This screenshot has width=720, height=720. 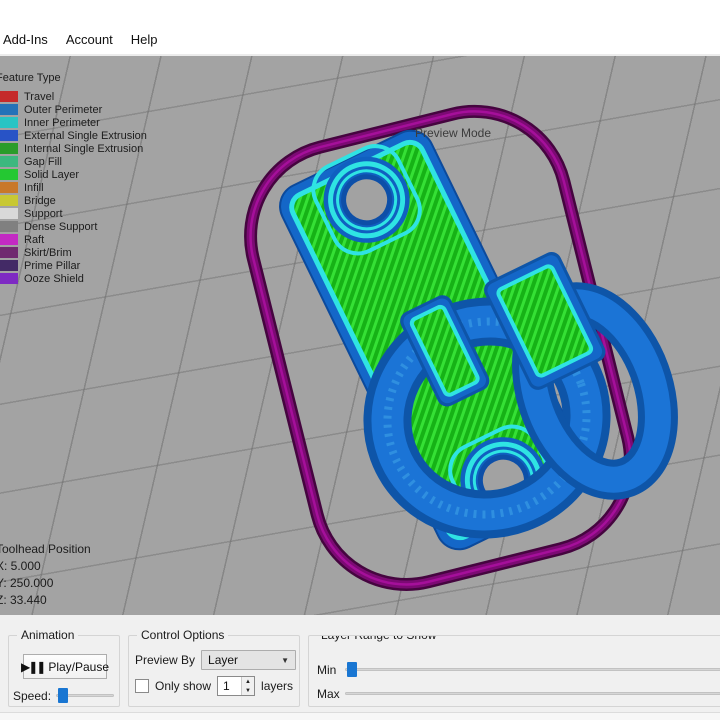 What do you see at coordinates (328, 693) in the screenshot?
I see `max-label: Max` at bounding box center [328, 693].